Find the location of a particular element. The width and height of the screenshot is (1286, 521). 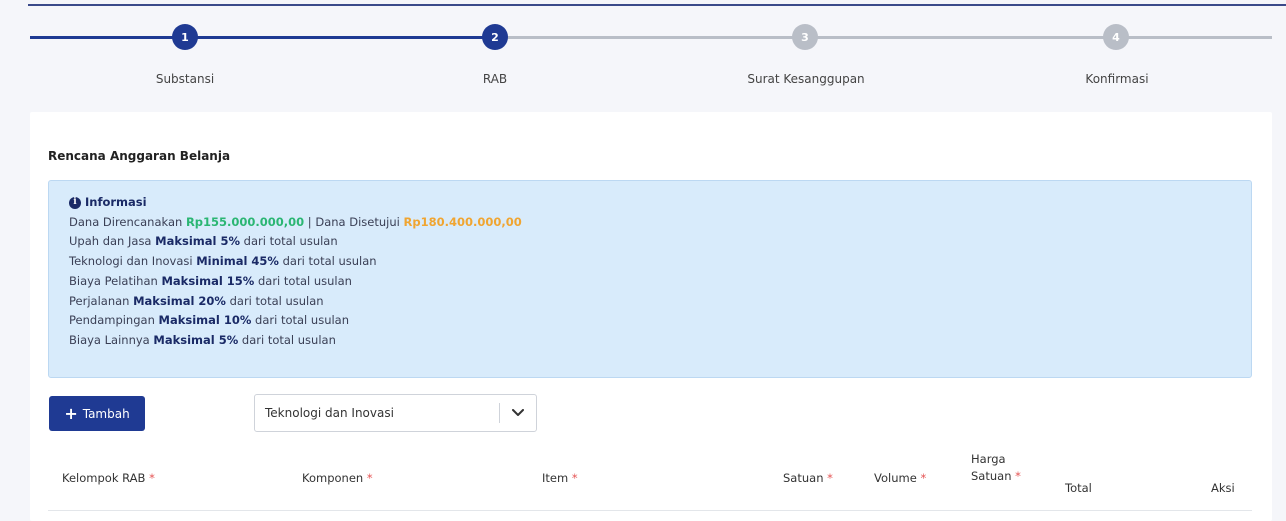

step-3-label: Surat Kesanggupan is located at coordinates (806, 79).